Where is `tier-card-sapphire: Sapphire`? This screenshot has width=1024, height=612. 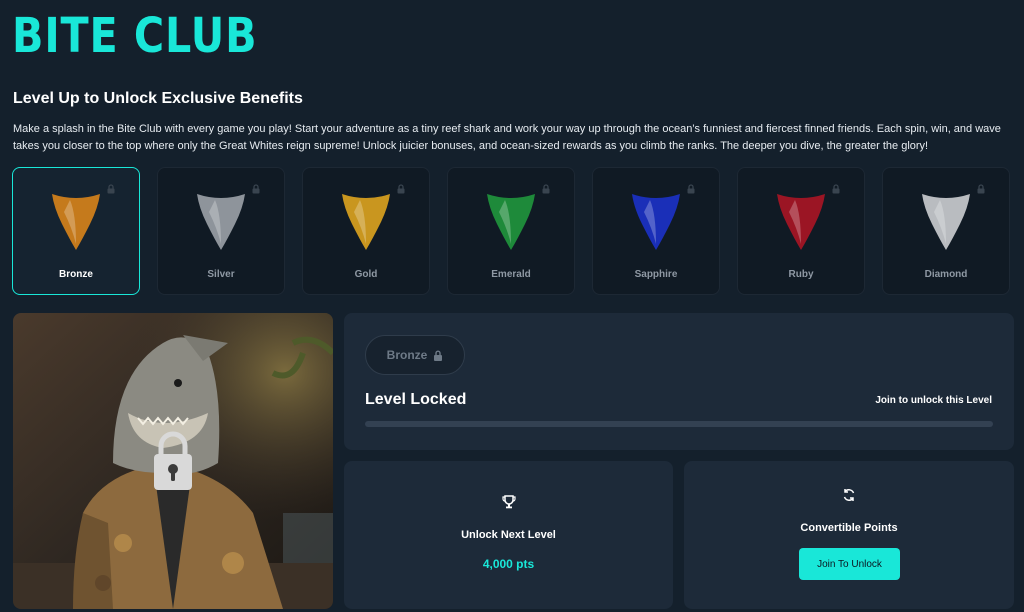
tier-card-sapphire: Sapphire is located at coordinates (656, 231).